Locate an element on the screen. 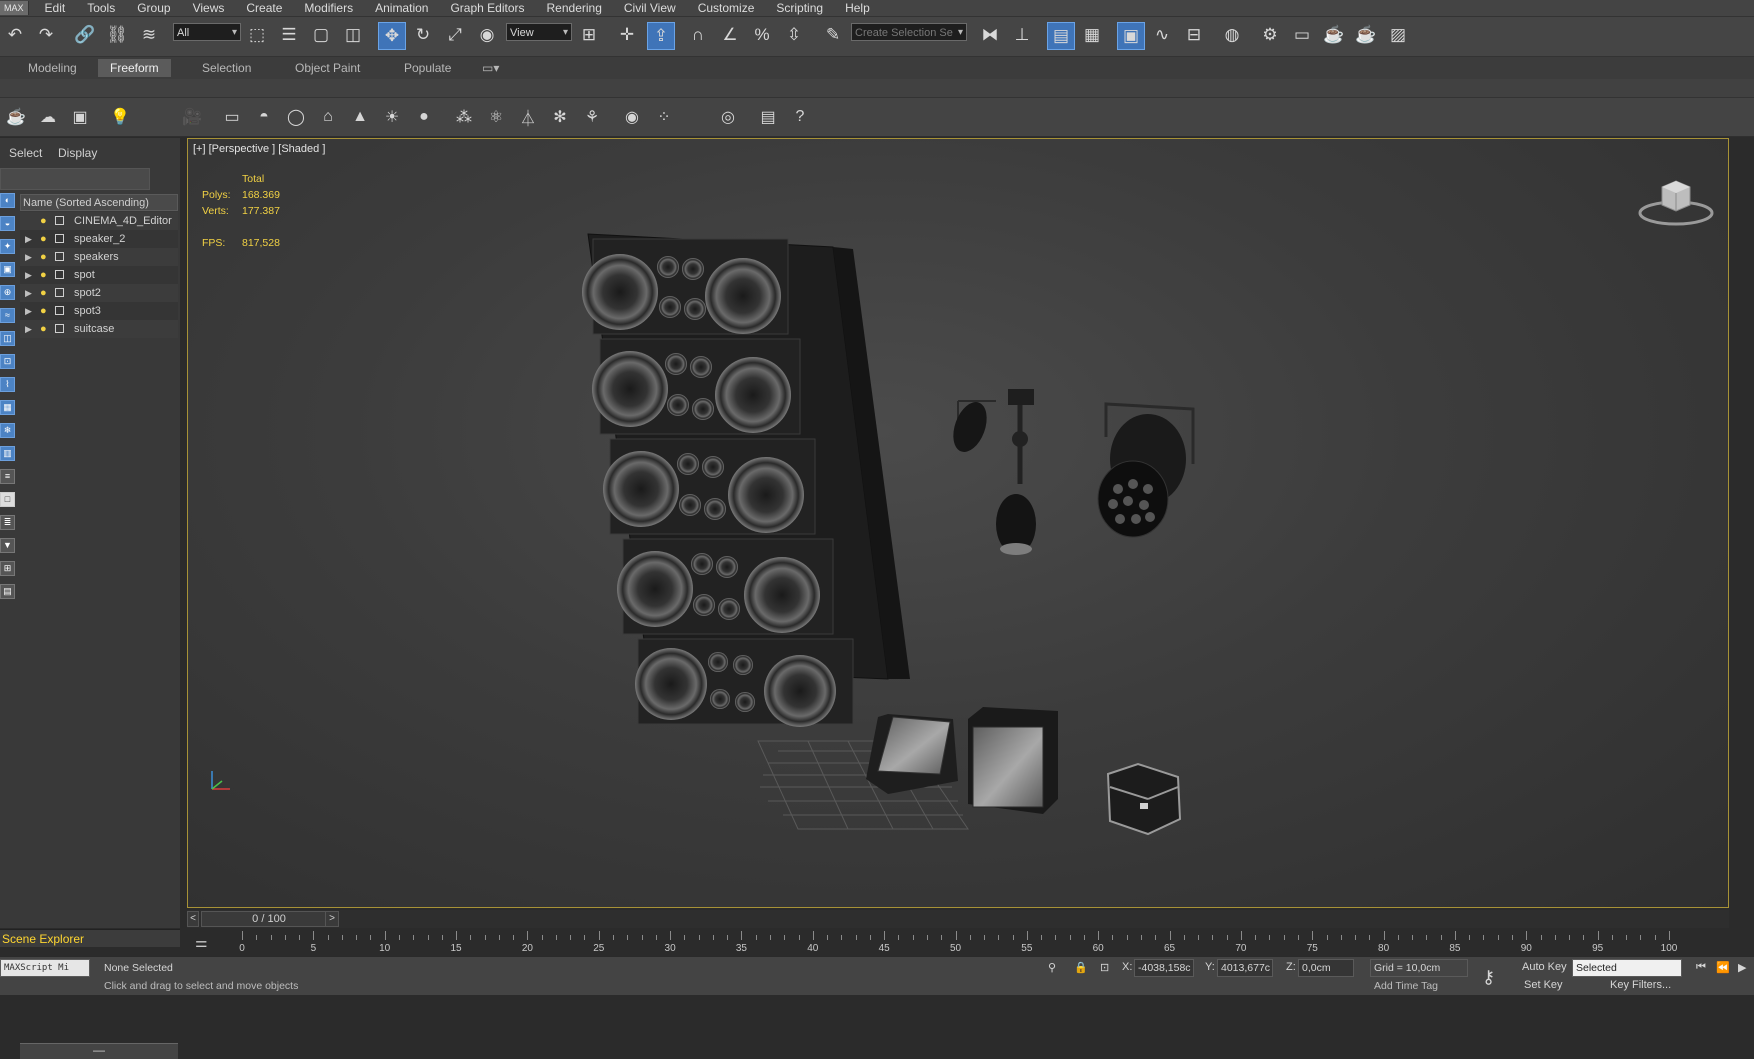 The width and height of the screenshot is (1754, 1059). display-helpers-icon: ⊕ is located at coordinates (7, 292).